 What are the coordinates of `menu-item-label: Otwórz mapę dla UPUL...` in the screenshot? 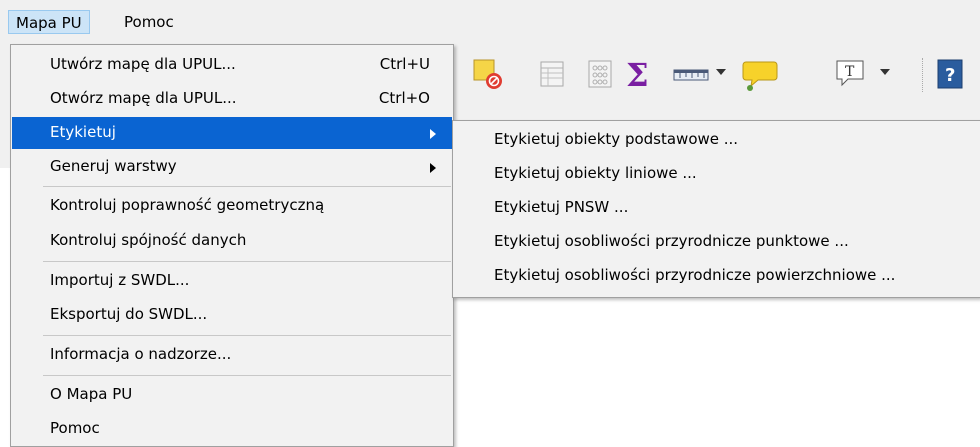 It's located at (143, 98).